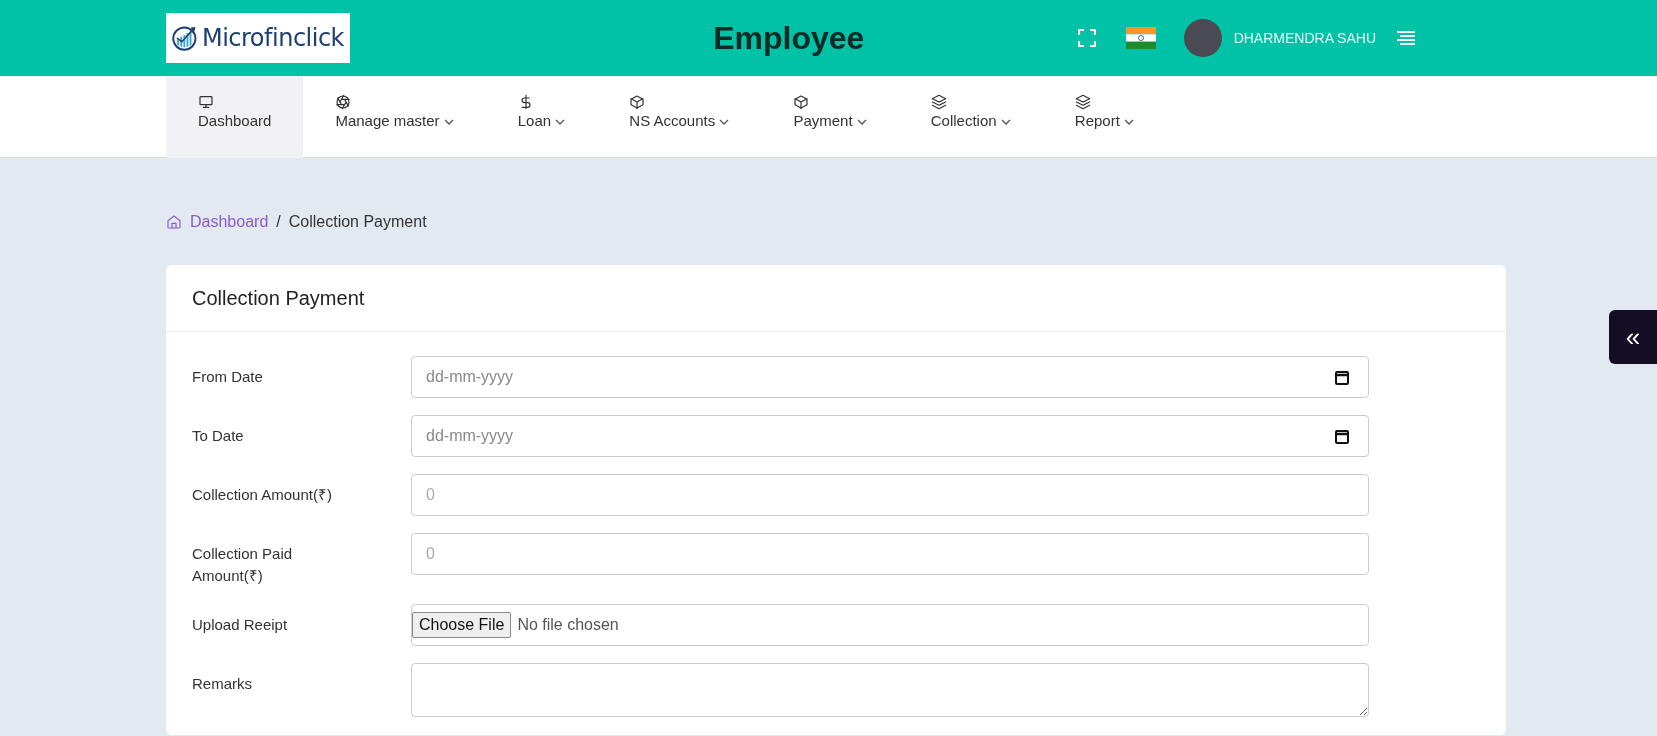 This screenshot has height=736, width=1657. Describe the element at coordinates (206, 102) in the screenshot. I see `monitor-icon` at that location.